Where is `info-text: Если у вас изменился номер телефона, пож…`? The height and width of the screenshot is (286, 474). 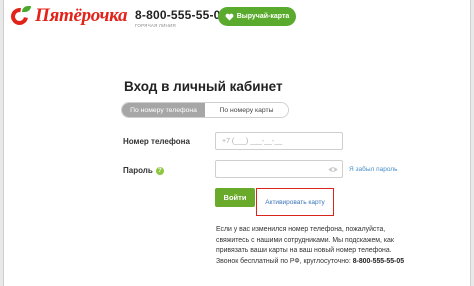 info-text: Если у вас изменился номер телефона, пож… is located at coordinates (316, 246).